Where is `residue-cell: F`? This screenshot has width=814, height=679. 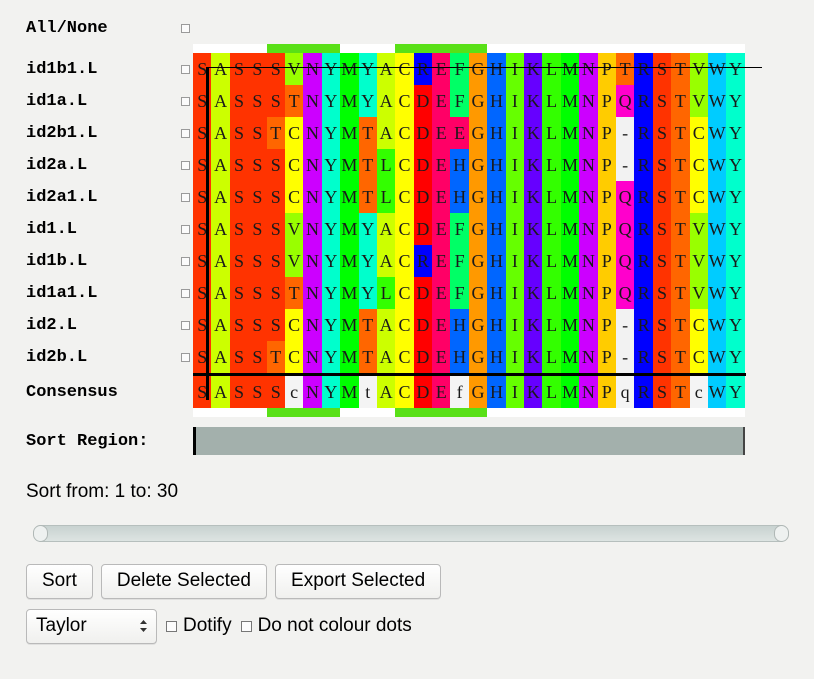
residue-cell: F is located at coordinates (459, 293).